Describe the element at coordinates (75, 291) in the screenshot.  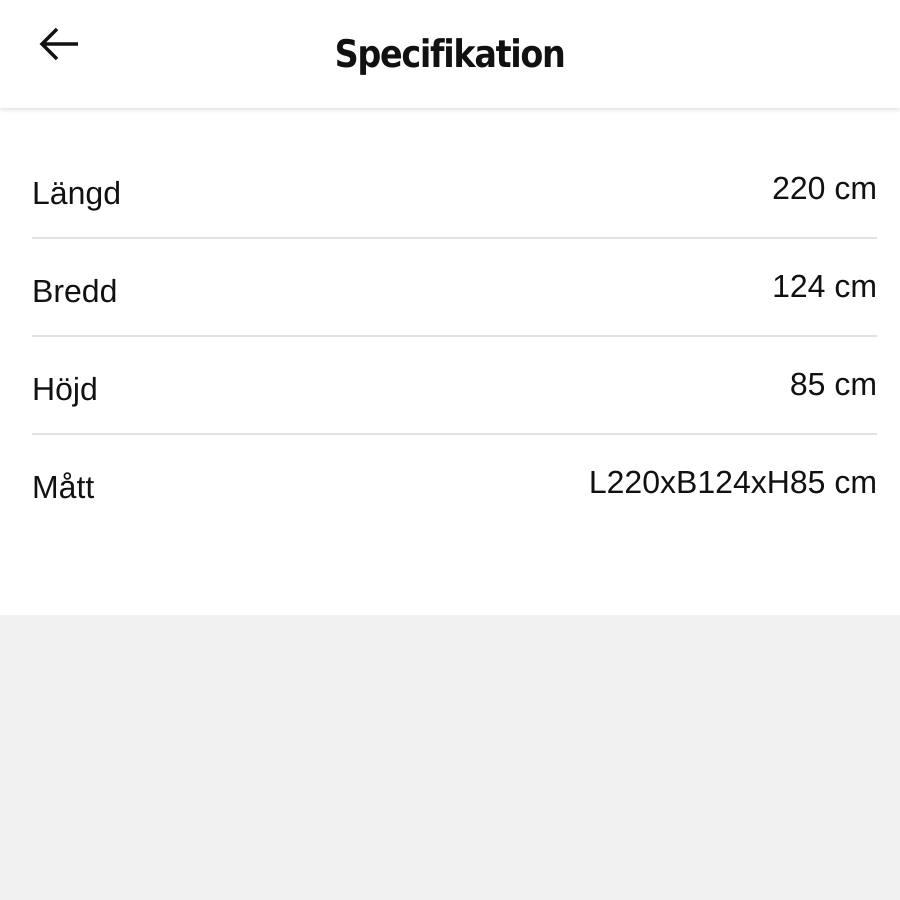
I see `spec-label: Bredd` at that location.